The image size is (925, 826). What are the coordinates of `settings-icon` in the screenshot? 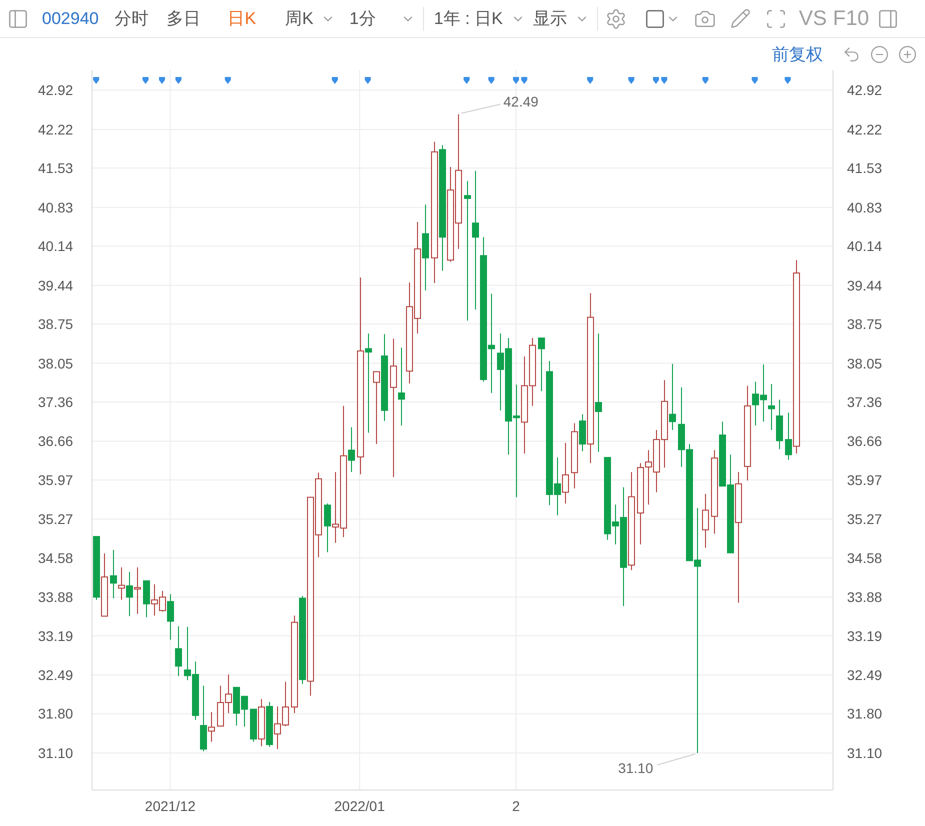 It's located at (615, 19).